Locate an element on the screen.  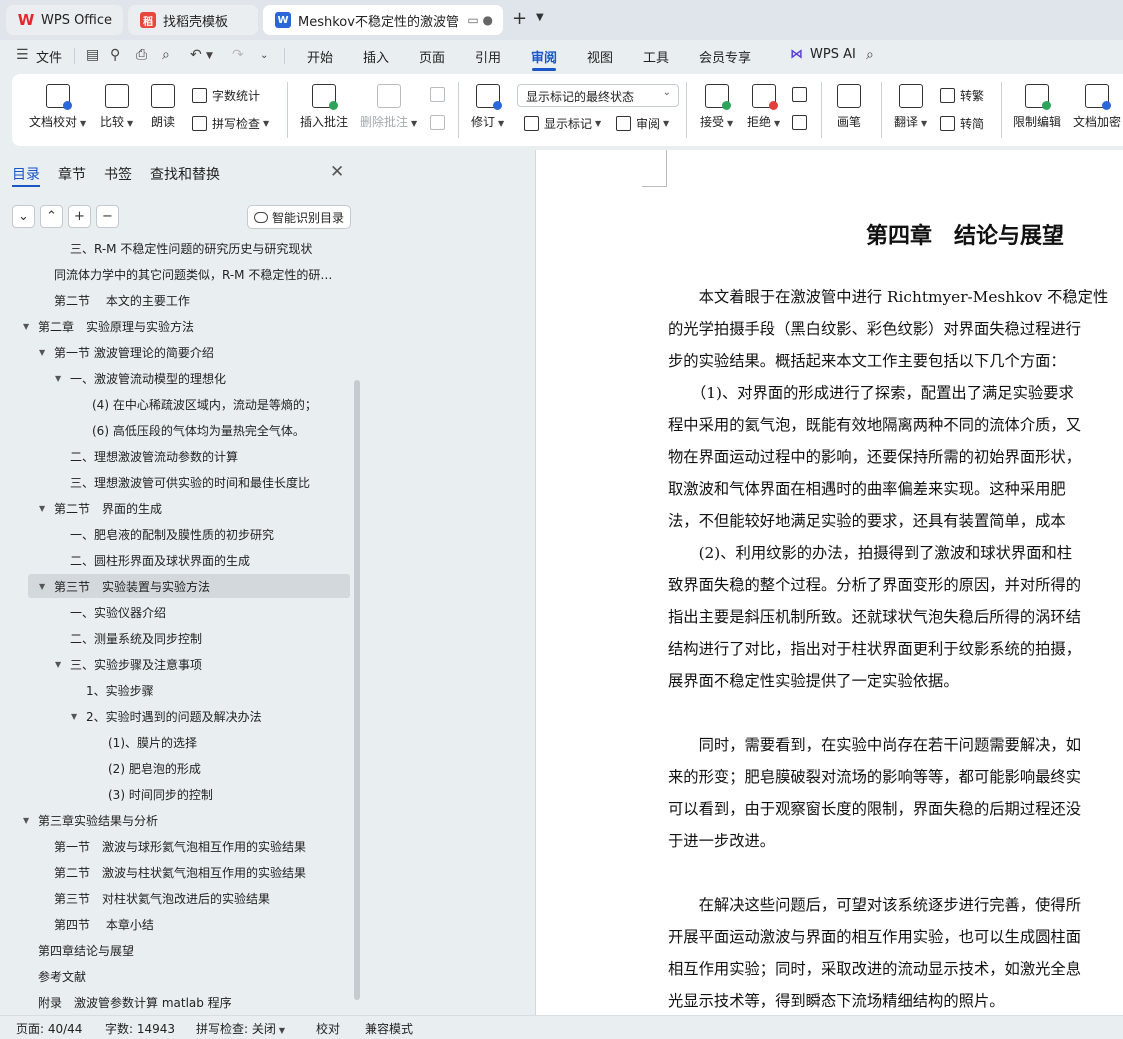
save-icon: ▤ is located at coordinates (92, 55).